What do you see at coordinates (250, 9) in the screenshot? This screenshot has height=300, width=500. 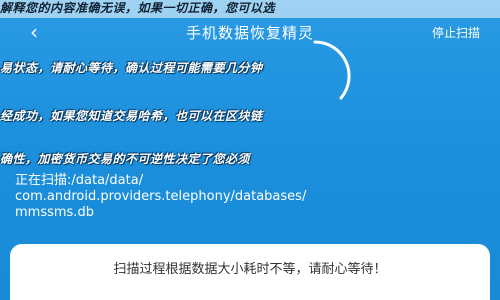 I see `overlay-text-1: 解释您的内容准确无误，如果一切正确，您可以选` at bounding box center [250, 9].